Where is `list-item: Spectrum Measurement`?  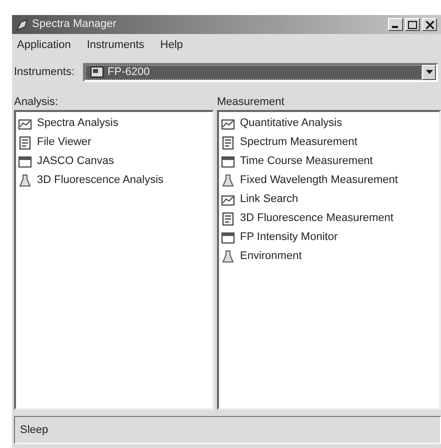 list-item: Spectrum Measurement is located at coordinates (329, 142).